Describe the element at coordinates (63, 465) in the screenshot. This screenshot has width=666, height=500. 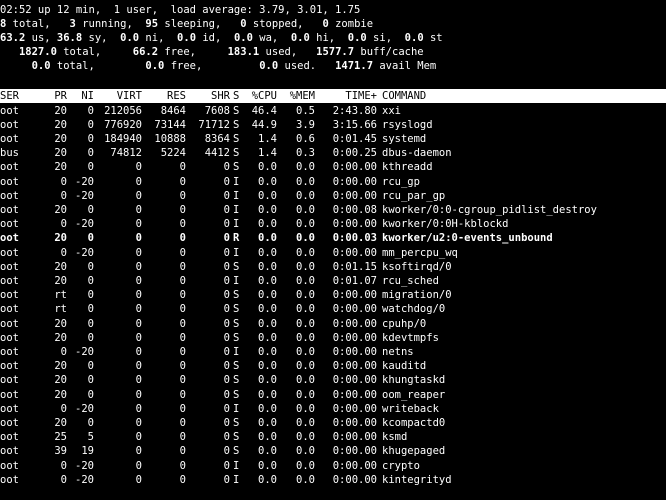
I see `cell-pr: 0` at that location.